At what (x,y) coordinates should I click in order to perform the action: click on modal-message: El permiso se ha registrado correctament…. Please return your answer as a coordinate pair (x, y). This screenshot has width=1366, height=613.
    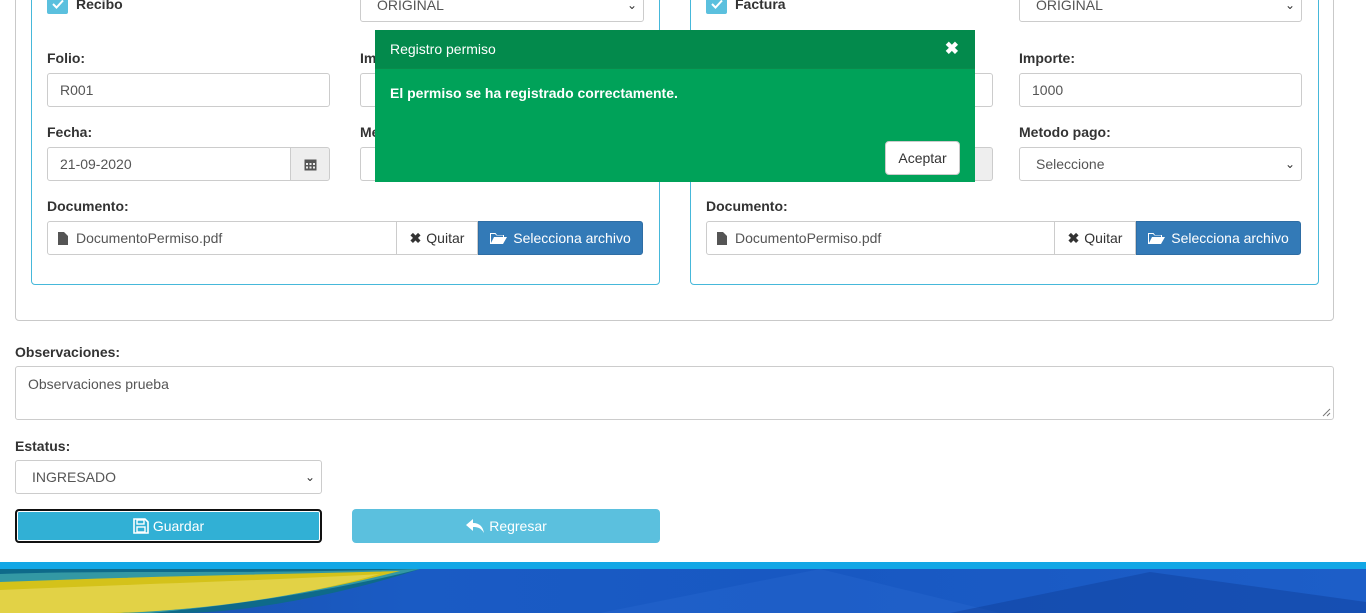
    Looking at the image, I should click on (534, 93).